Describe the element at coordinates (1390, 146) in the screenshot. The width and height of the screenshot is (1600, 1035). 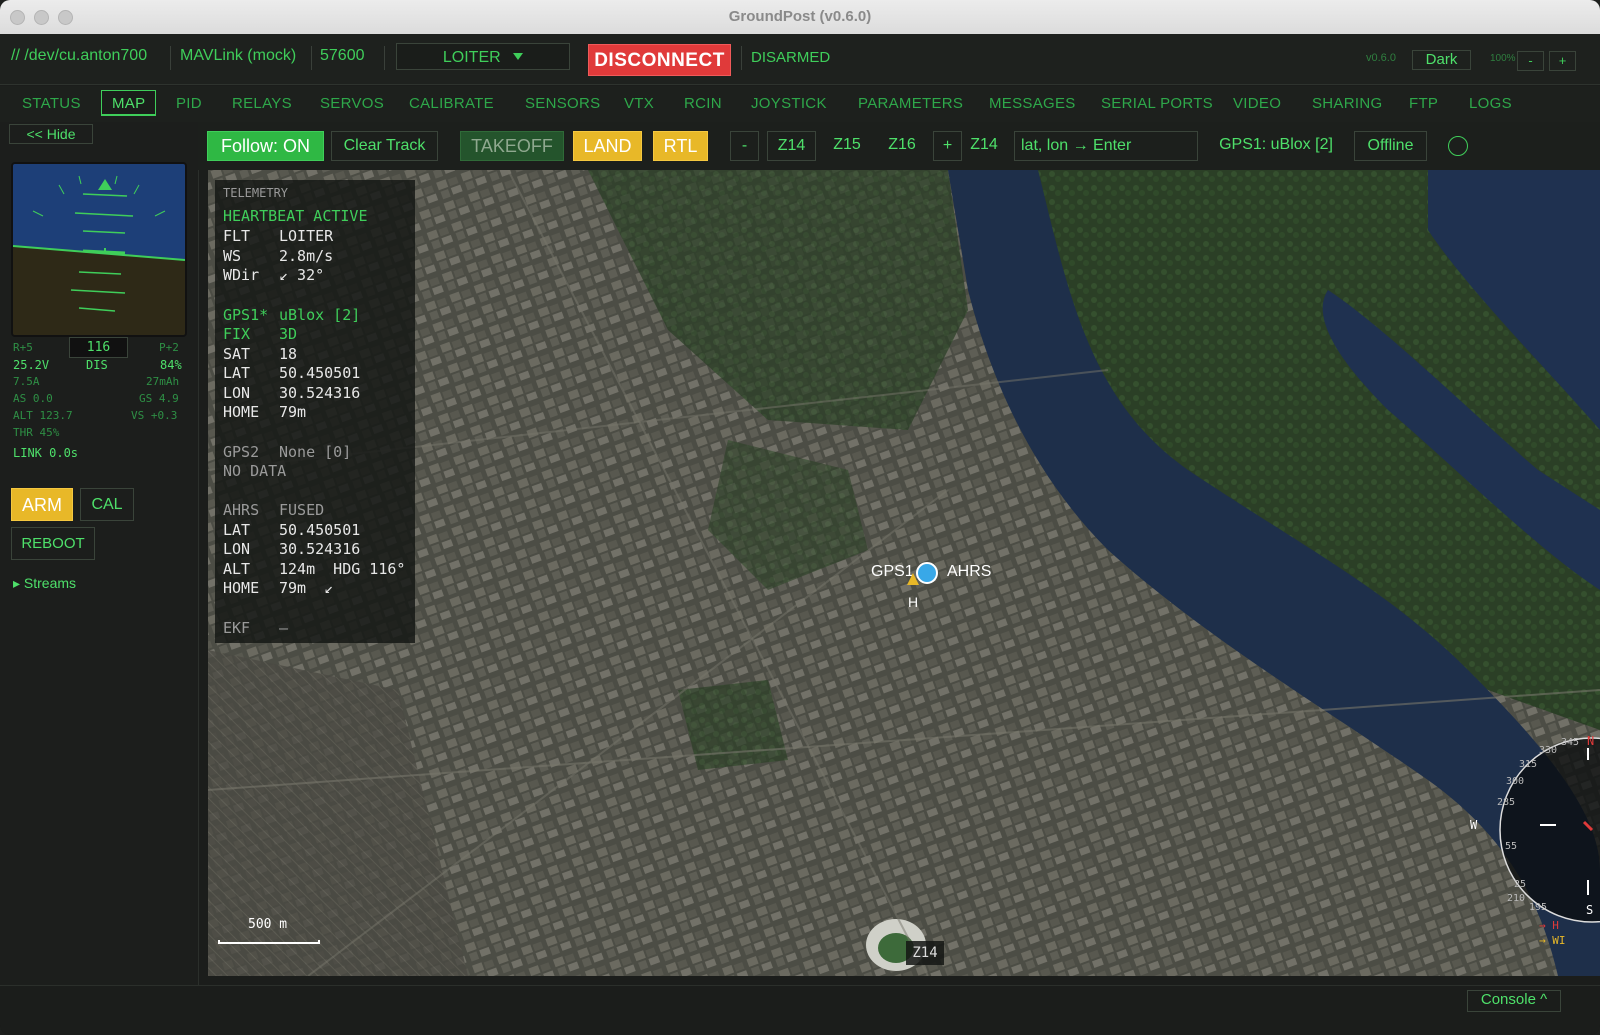
I see `offline-toggle-button: Offline` at that location.